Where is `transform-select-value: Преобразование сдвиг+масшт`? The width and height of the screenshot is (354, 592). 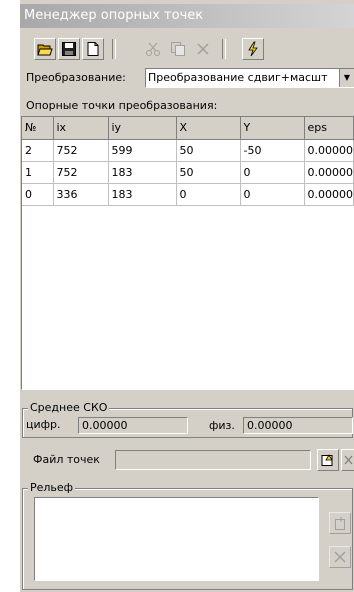 transform-select-value: Преобразование сдвиг+масшт is located at coordinates (238, 77).